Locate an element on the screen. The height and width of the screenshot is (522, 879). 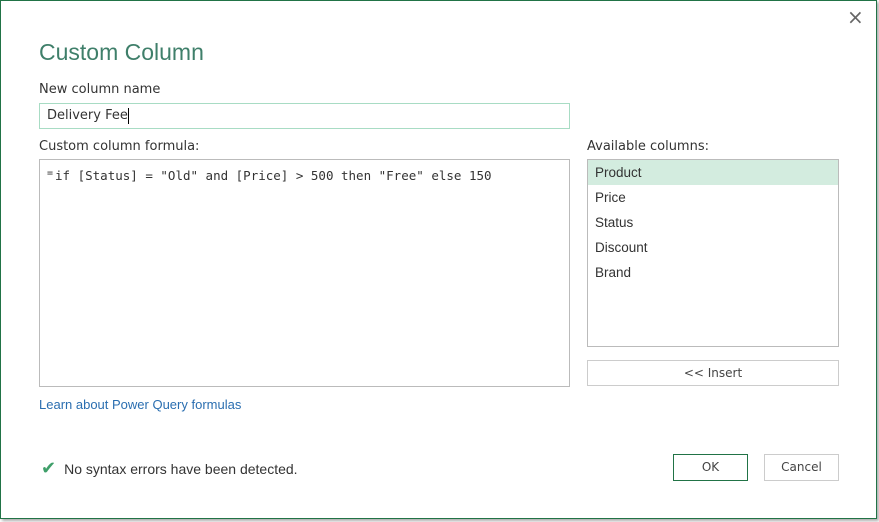
new-column-name-input: Delivery Fee is located at coordinates (304, 116).